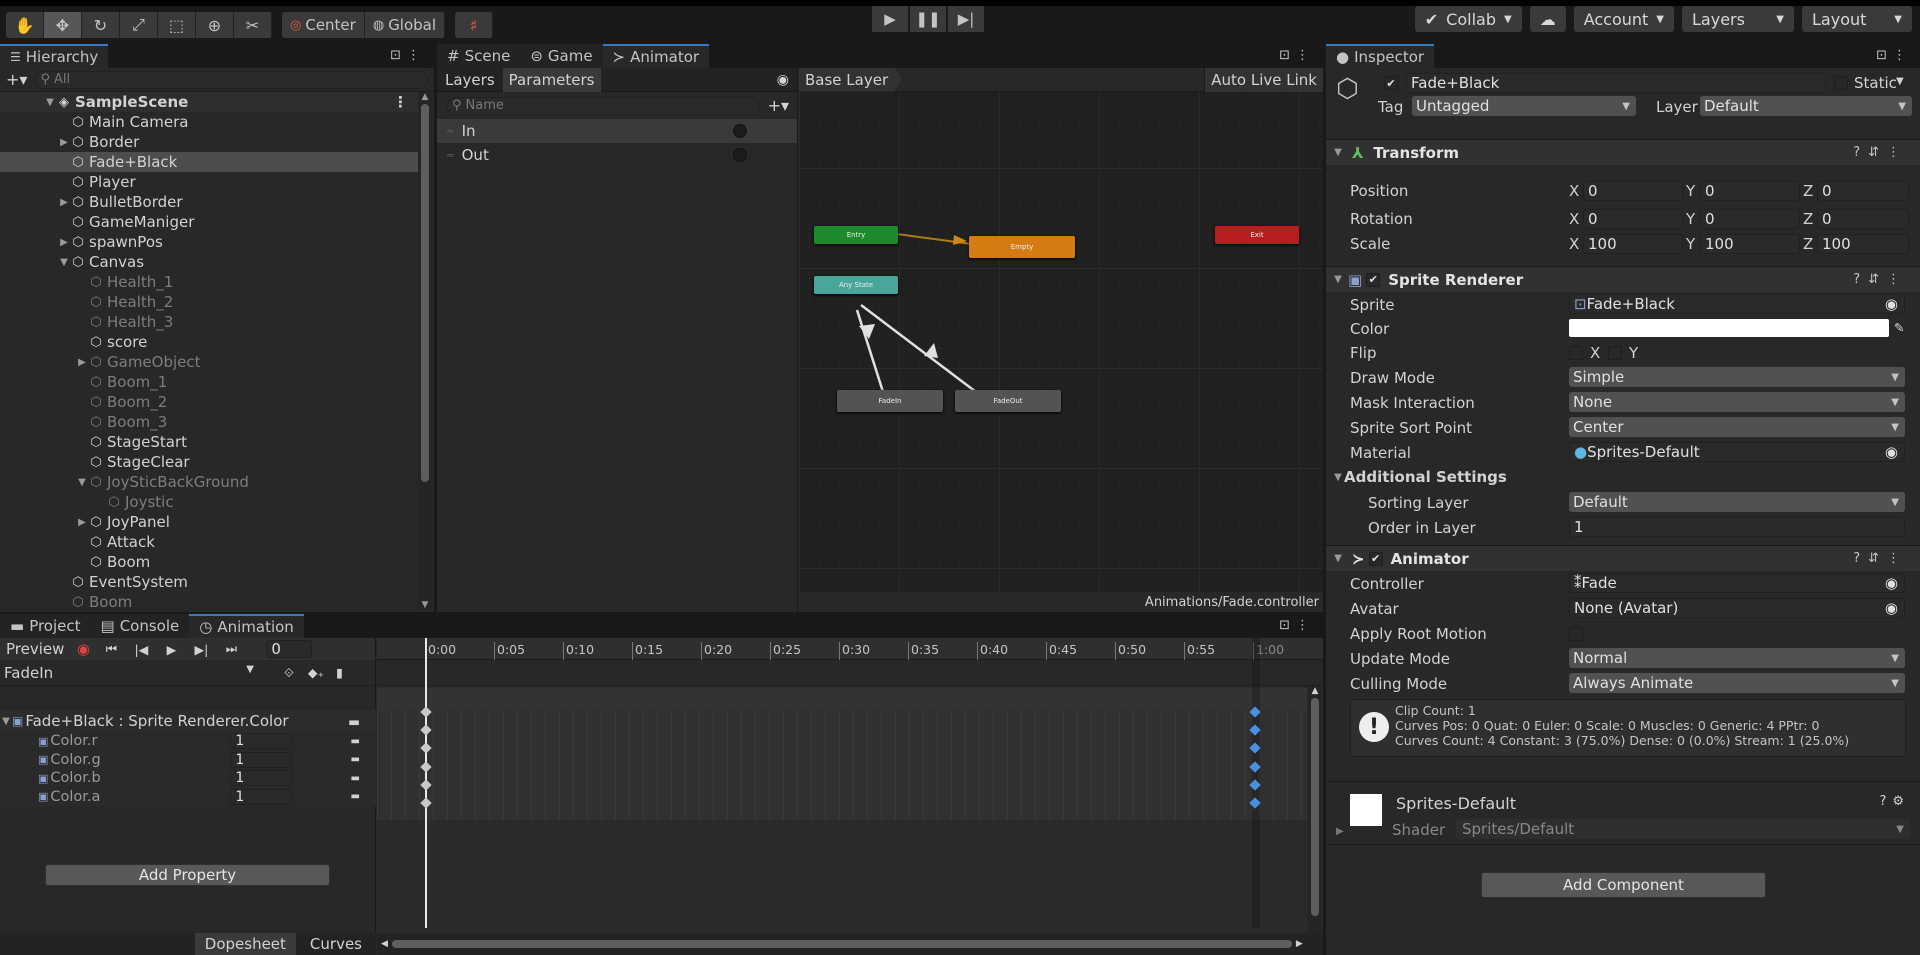 The height and width of the screenshot is (955, 1920). I want to click on exit-node: Exit, so click(1257, 235).